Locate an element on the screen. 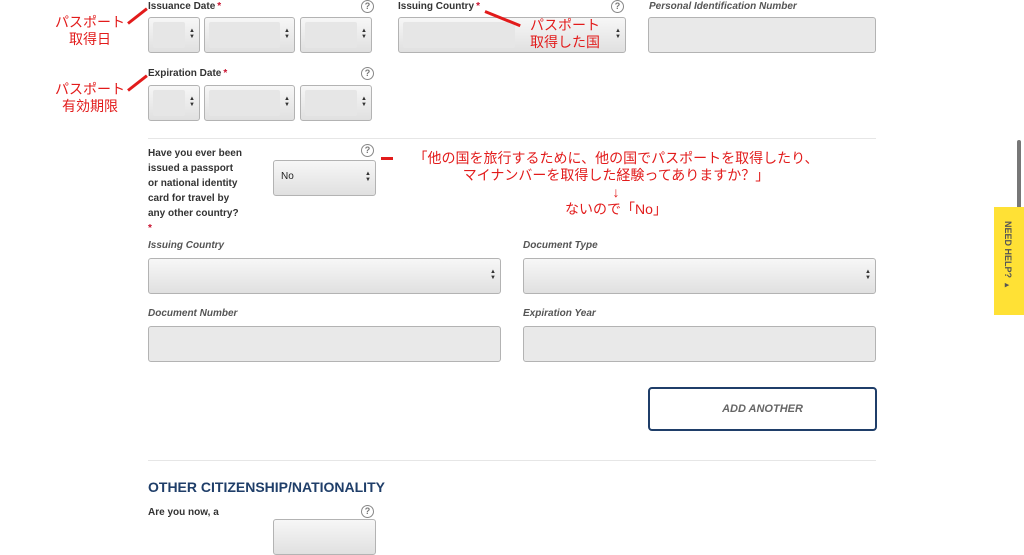 The width and height of the screenshot is (1024, 555). issuance-day-select: ▲ ▼ is located at coordinates (174, 35).